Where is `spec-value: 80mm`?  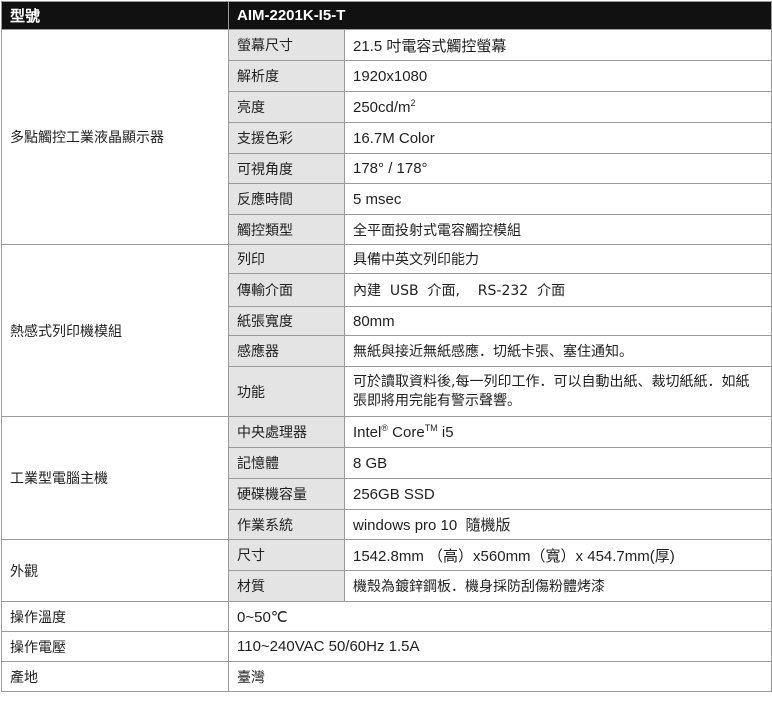
spec-value: 80mm is located at coordinates (557, 321).